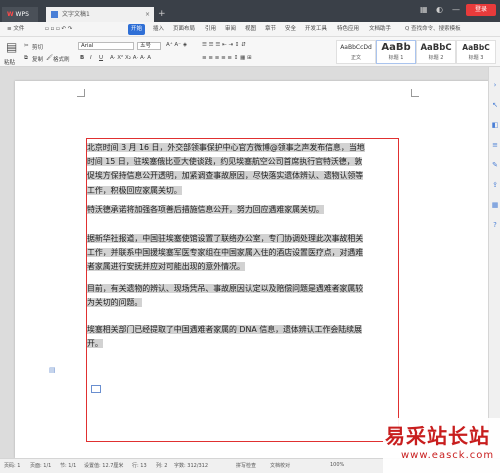 The width and height of the screenshot is (500, 473). I want to click on style-normal: AaBbCcDd 正文, so click(356, 52).